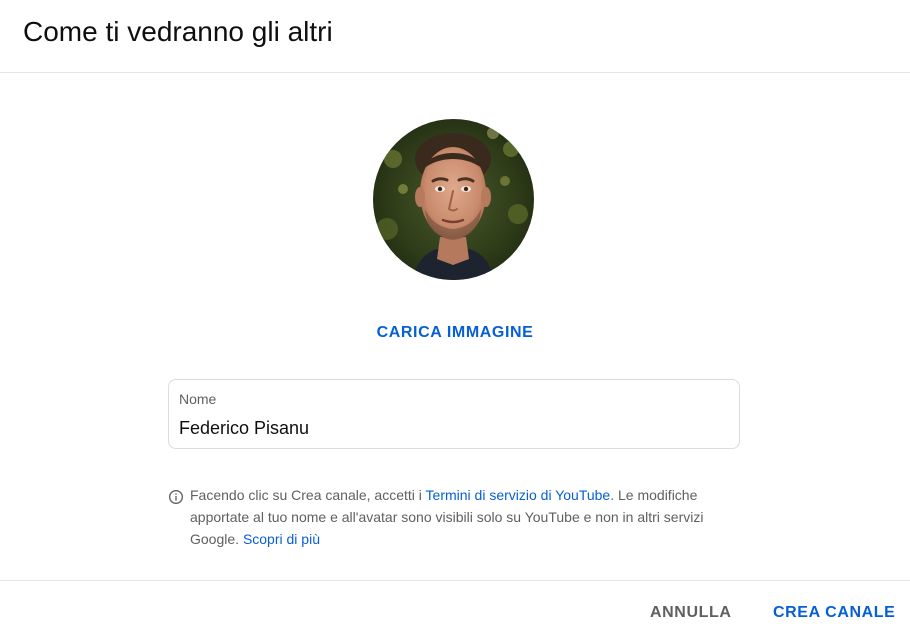  I want to click on info-icon, so click(176, 497).